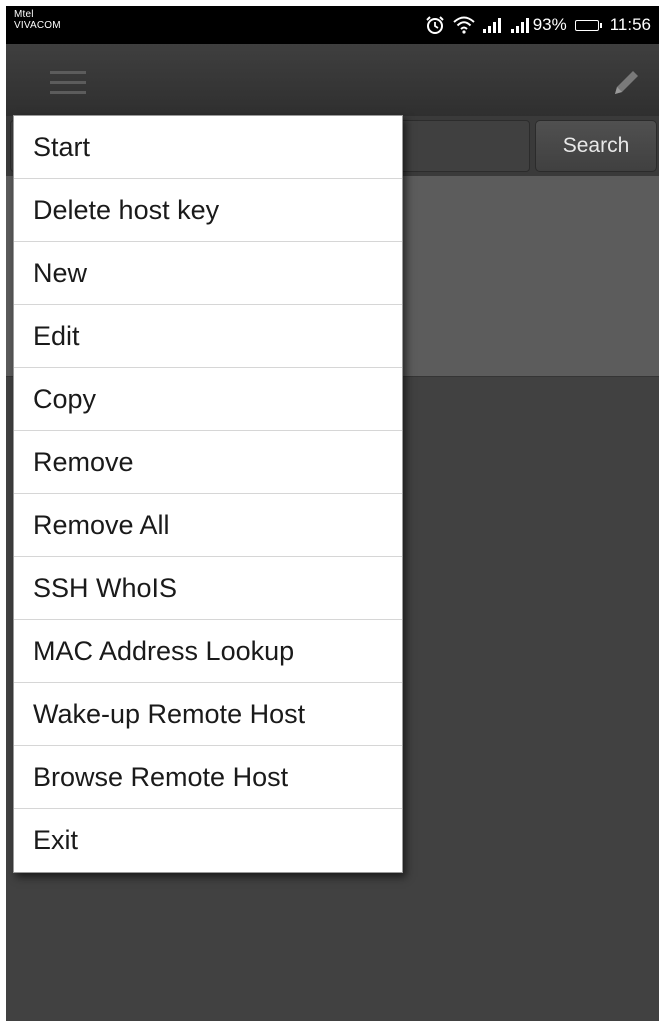 Image resolution: width=659 pixels, height=1021 pixels. I want to click on search-button: Search, so click(596, 146).